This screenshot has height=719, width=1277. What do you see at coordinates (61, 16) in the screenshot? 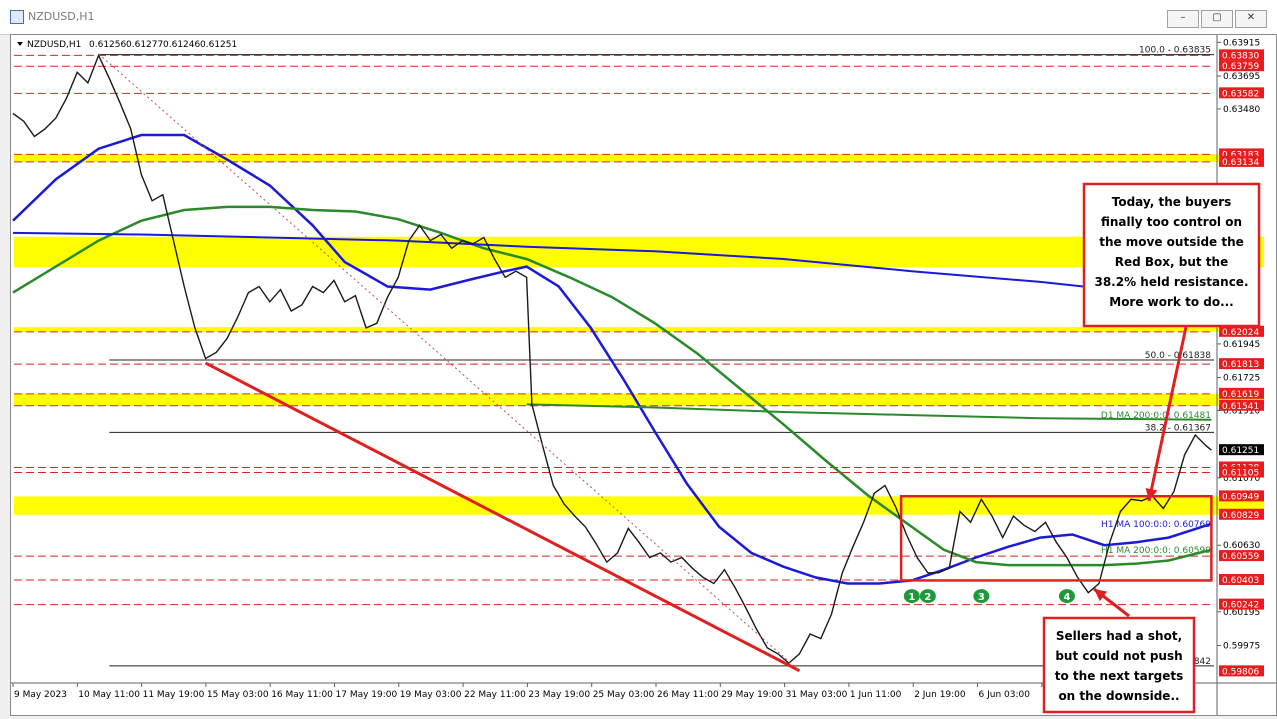
I see `window-title: NZDUSD,H1` at bounding box center [61, 16].